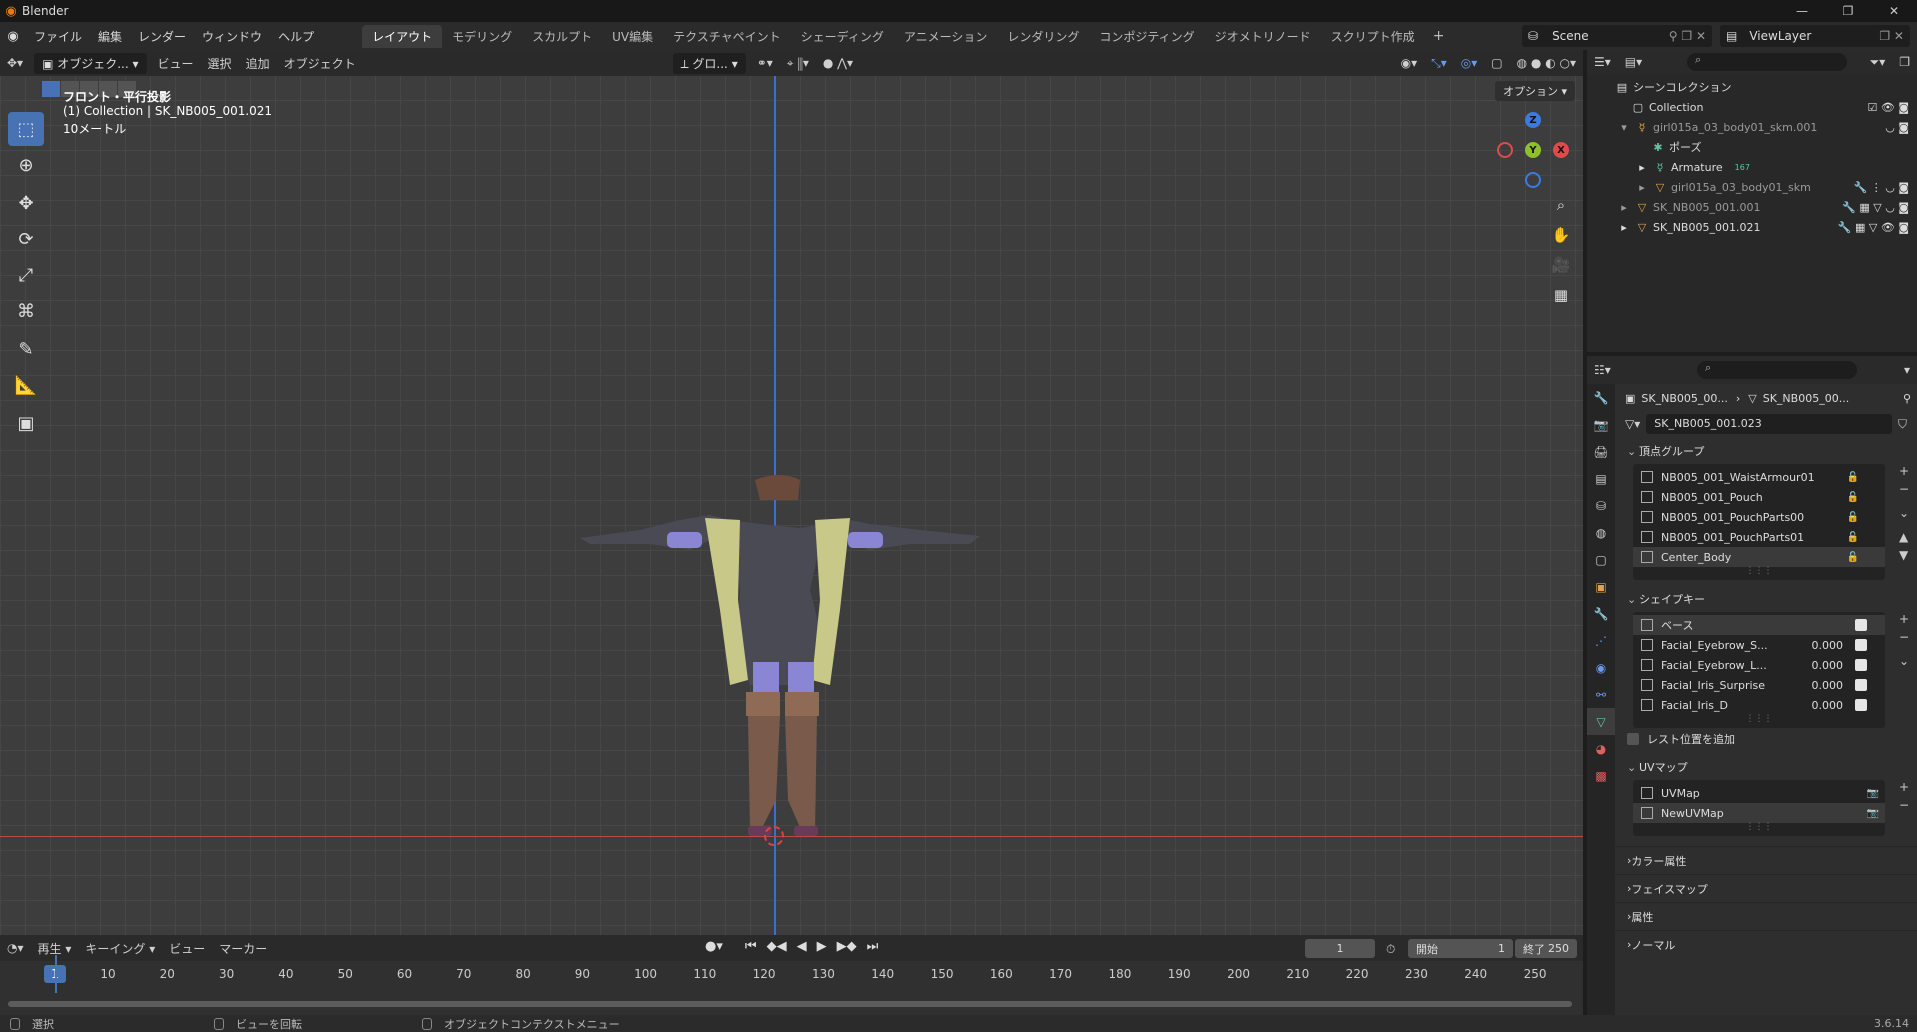  I want to click on snap-icon: ⌖ ⫼▾, so click(798, 63).